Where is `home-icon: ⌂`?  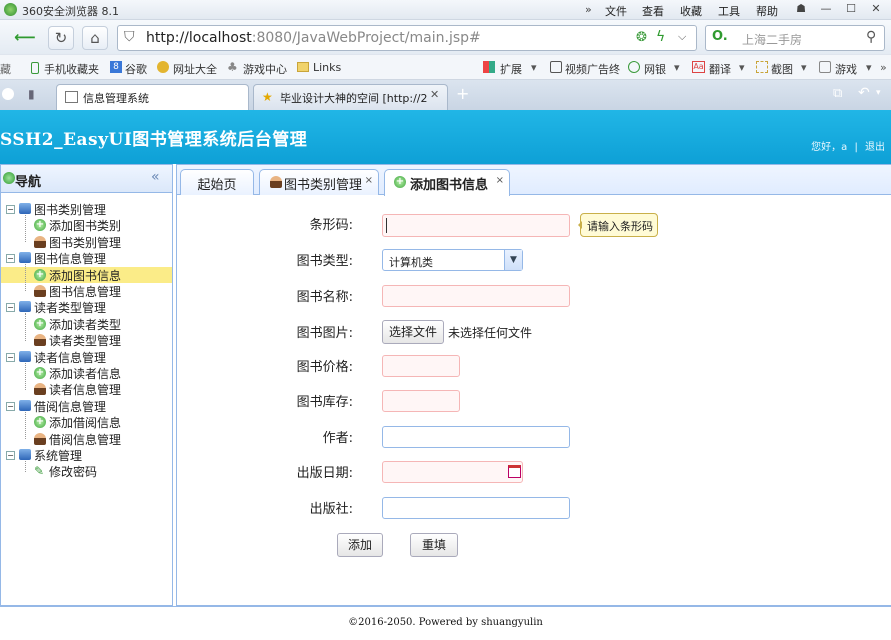 home-icon: ⌂ is located at coordinates (95, 38).